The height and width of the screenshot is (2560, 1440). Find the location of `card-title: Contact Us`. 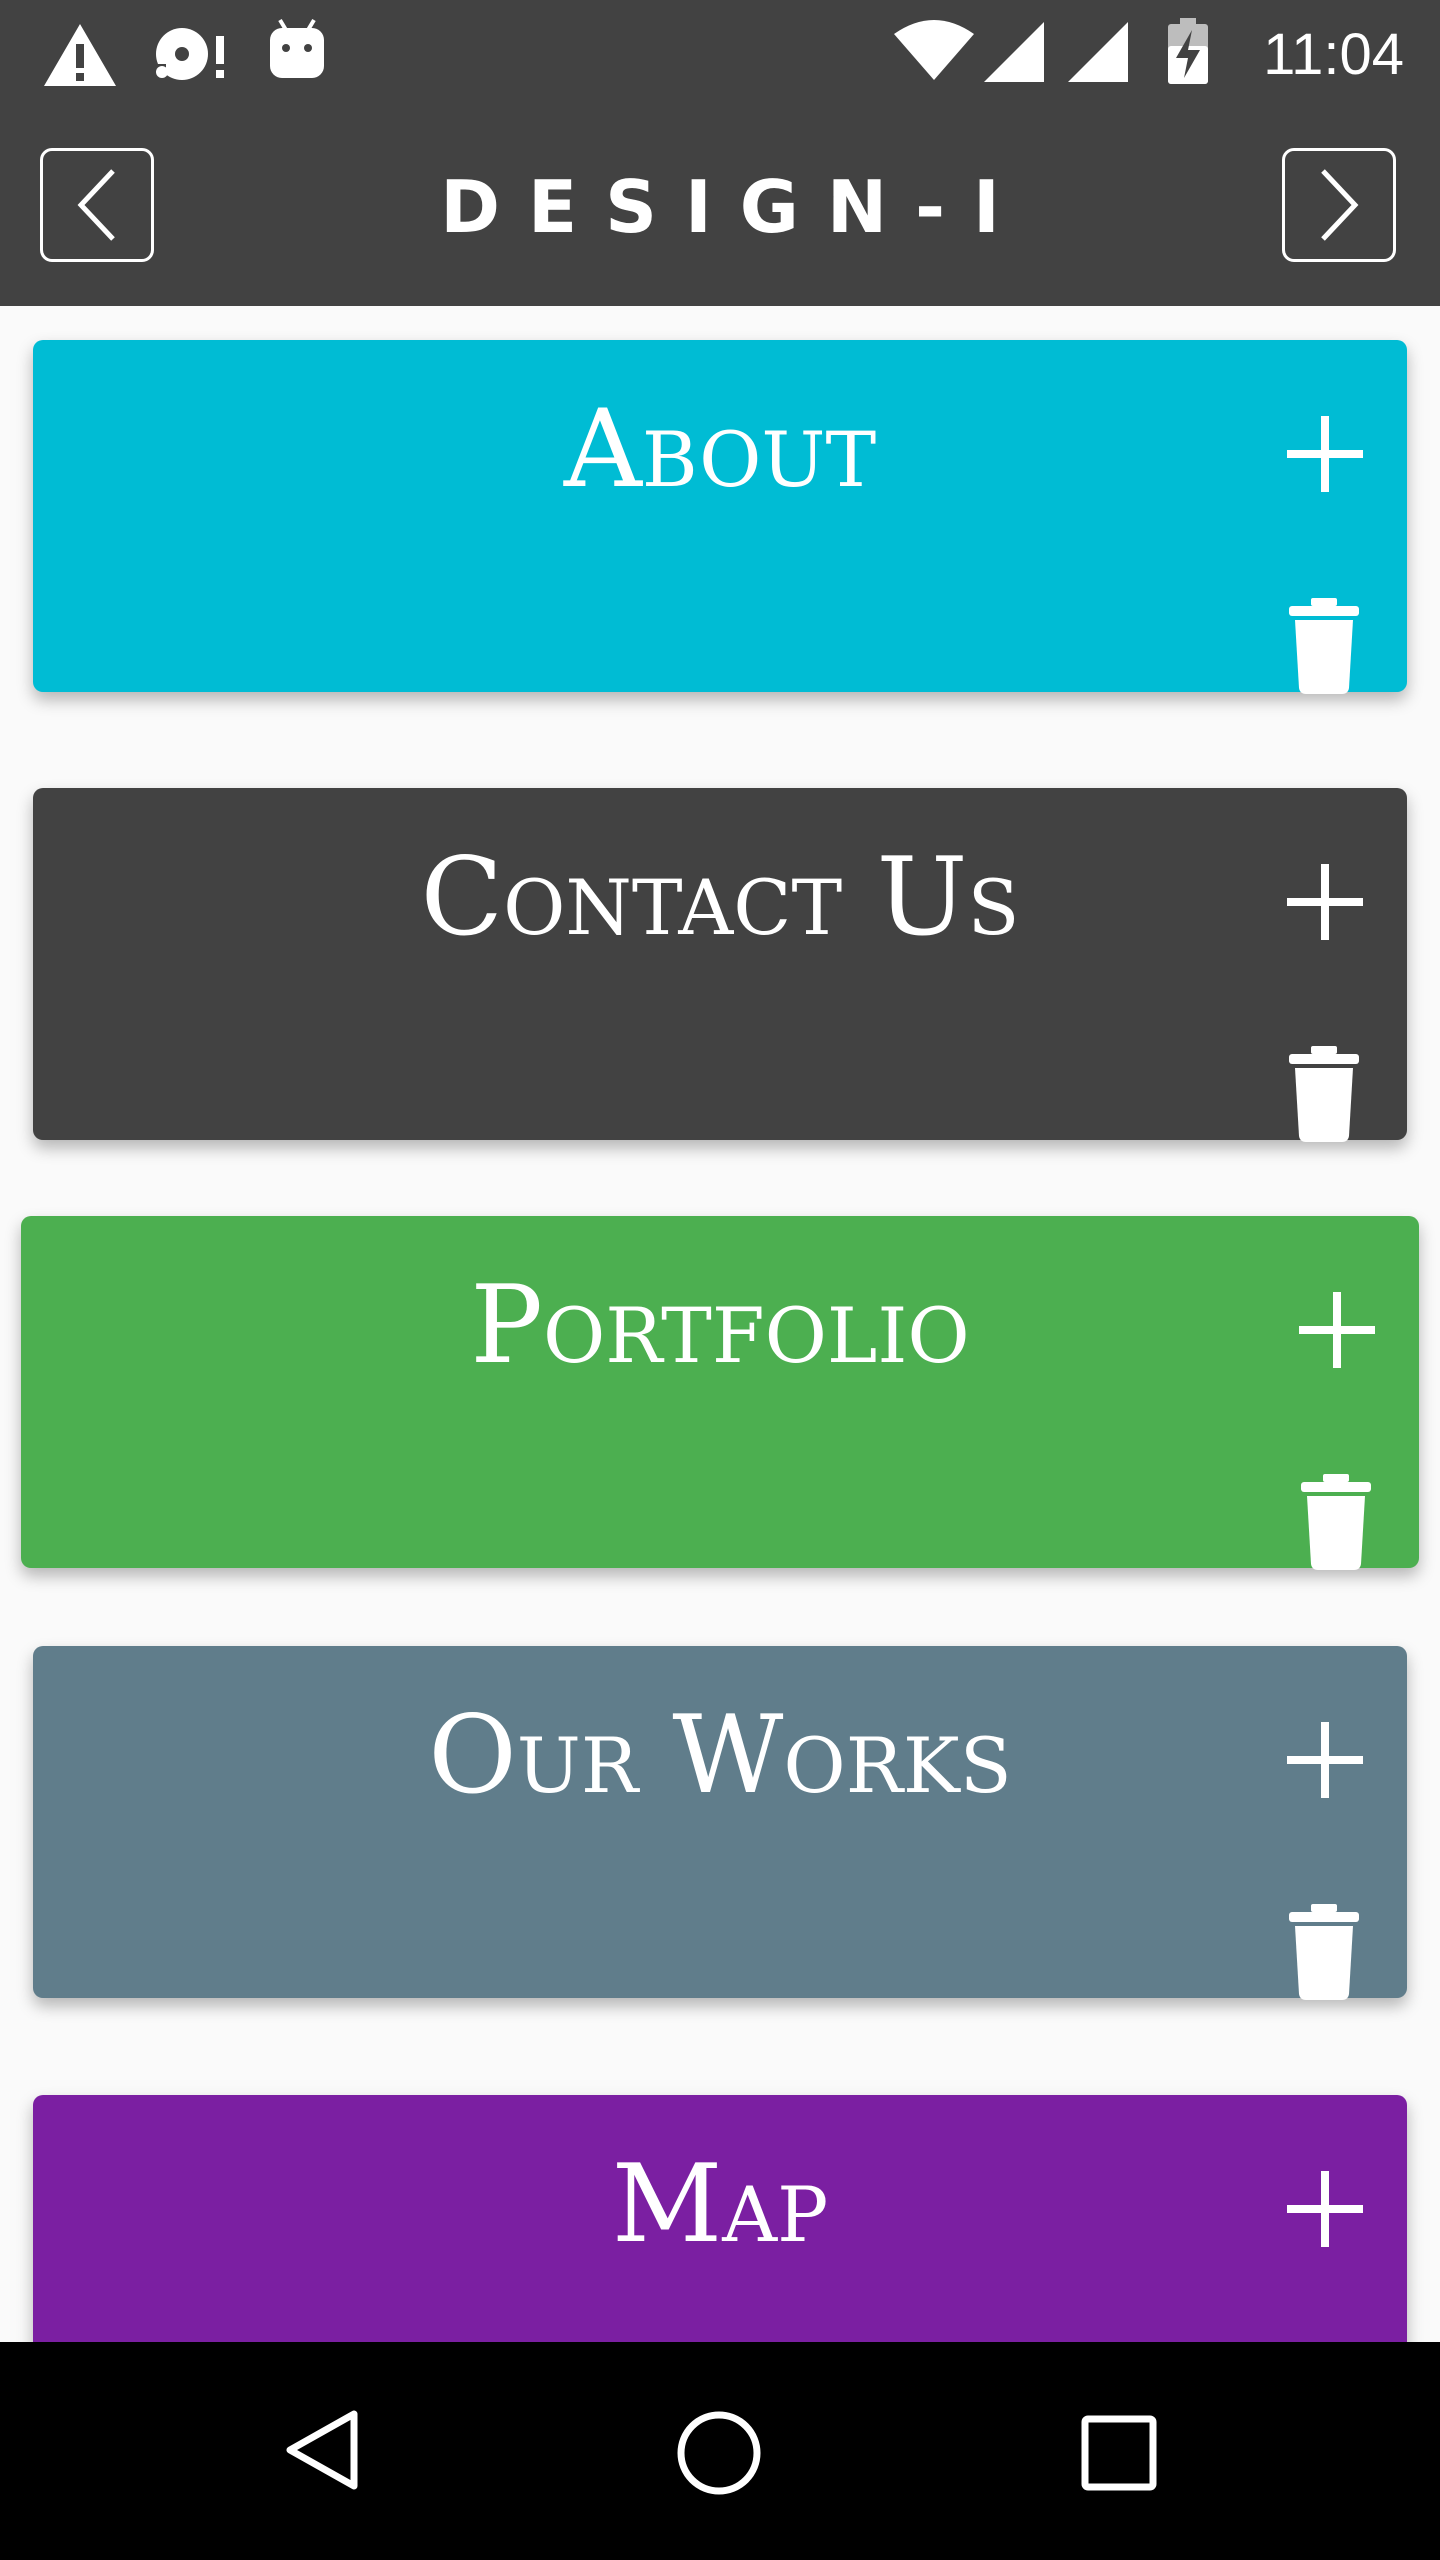

card-title: Contact Us is located at coordinates (720, 897).